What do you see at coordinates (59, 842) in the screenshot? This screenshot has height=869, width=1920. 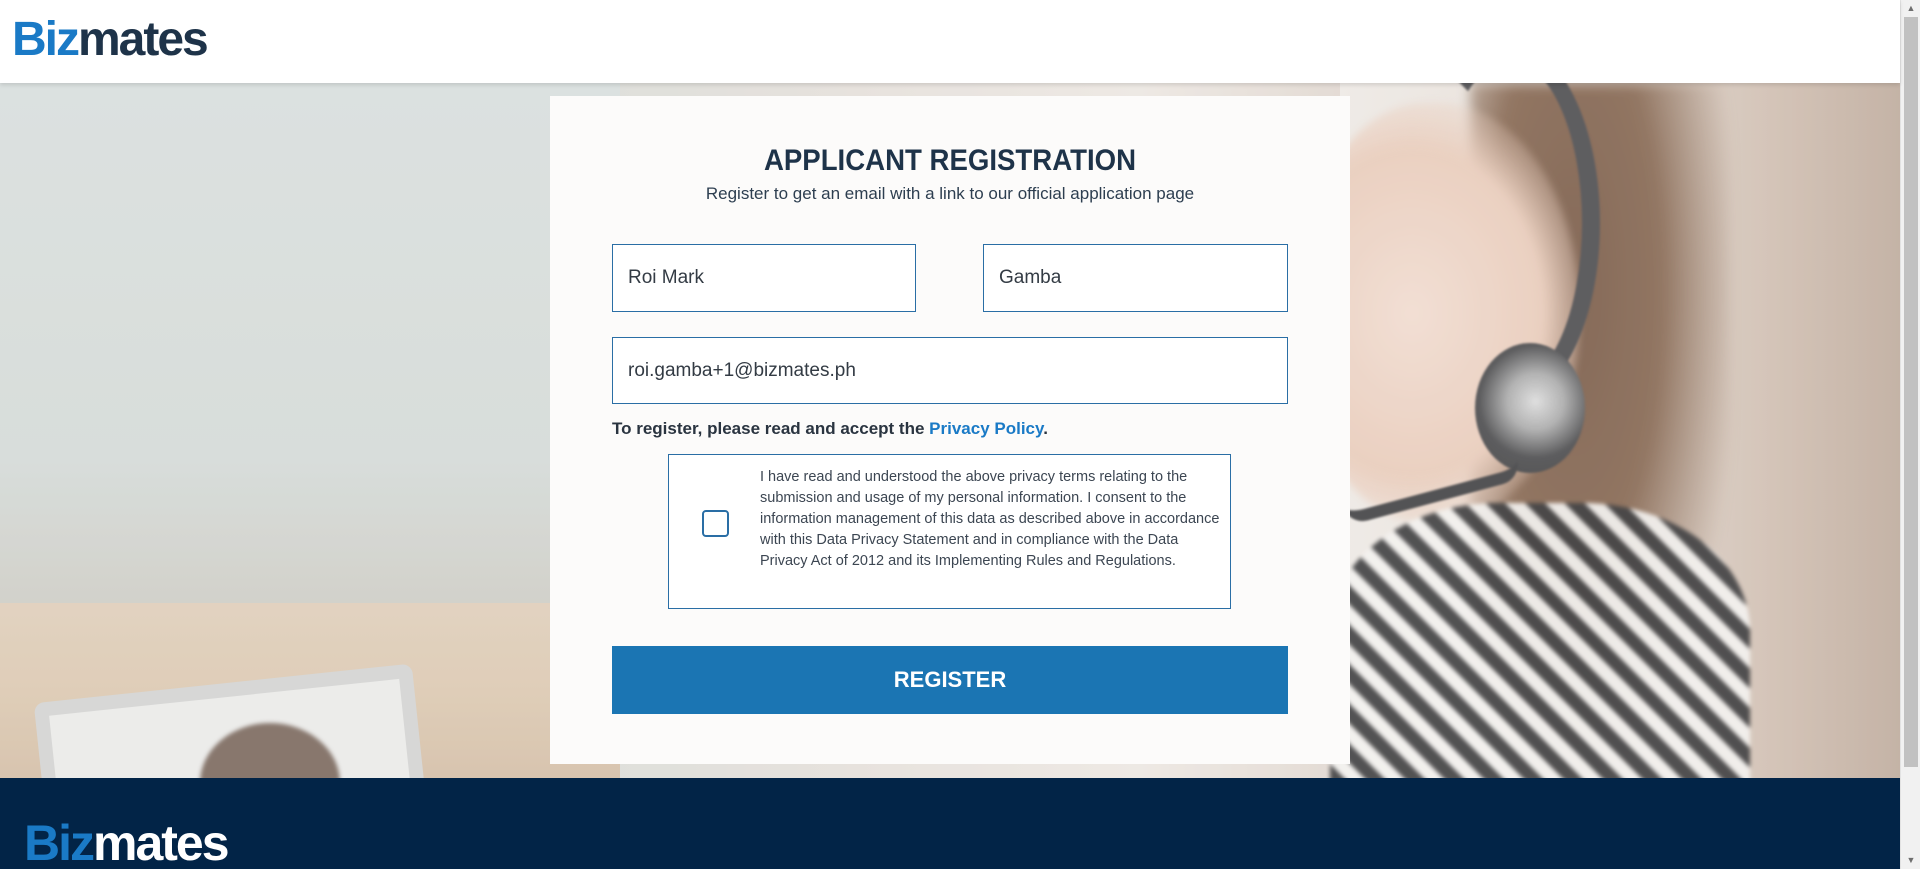 I see `footer-logo-biz: Biz` at bounding box center [59, 842].